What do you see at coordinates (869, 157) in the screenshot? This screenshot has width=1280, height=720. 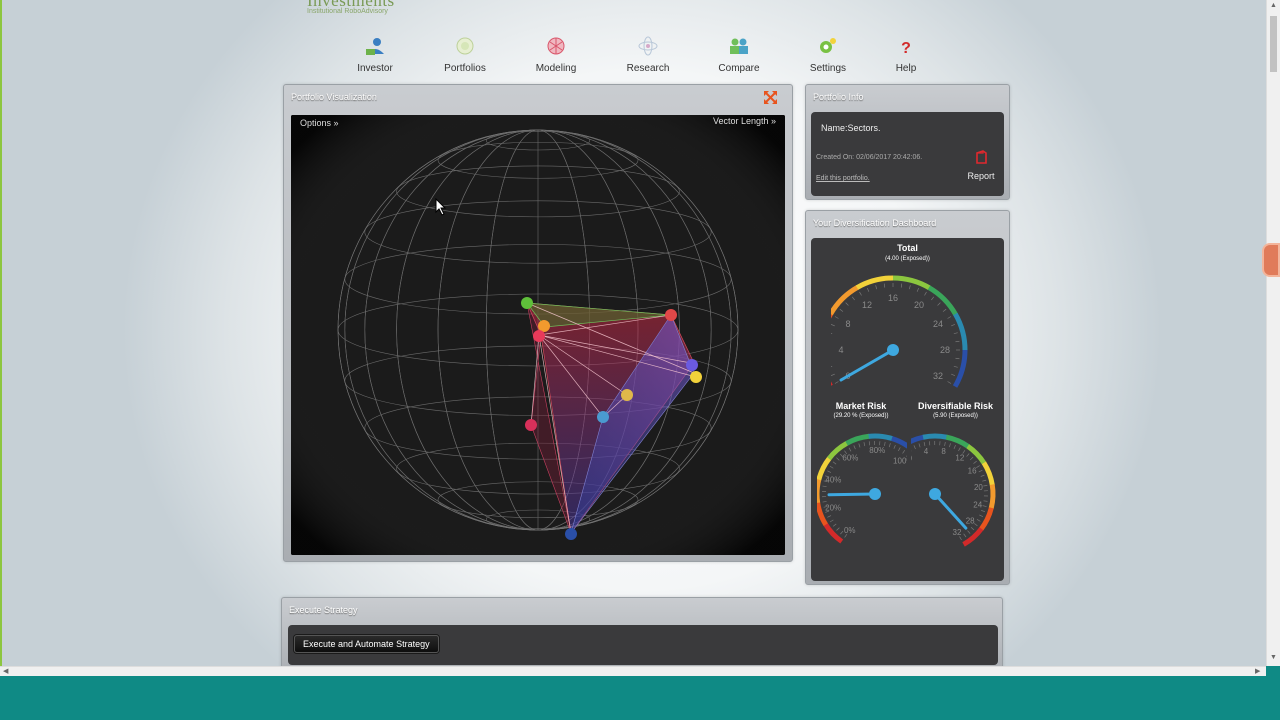 I see `created-on-text: Created On: 02/06/2017 20:42:06.` at bounding box center [869, 157].